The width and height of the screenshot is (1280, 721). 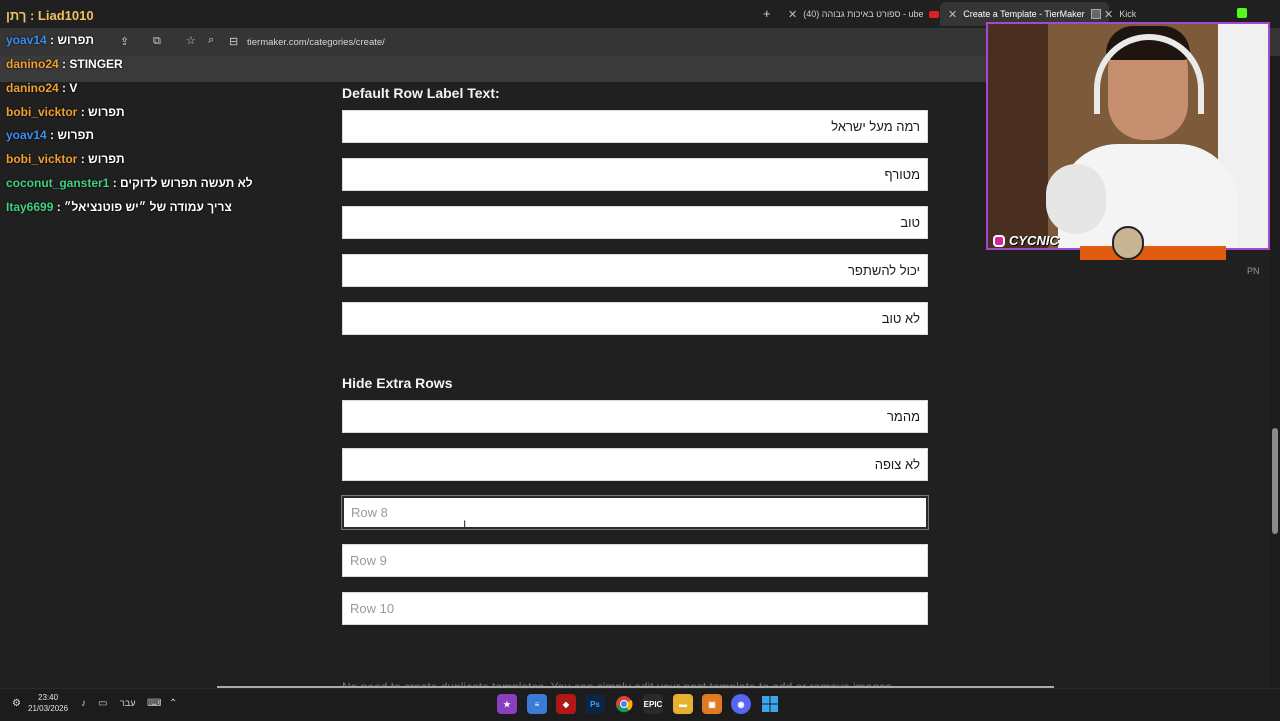 What do you see at coordinates (1253, 271) in the screenshot?
I see `overlay-corner-text: PN` at bounding box center [1253, 271].